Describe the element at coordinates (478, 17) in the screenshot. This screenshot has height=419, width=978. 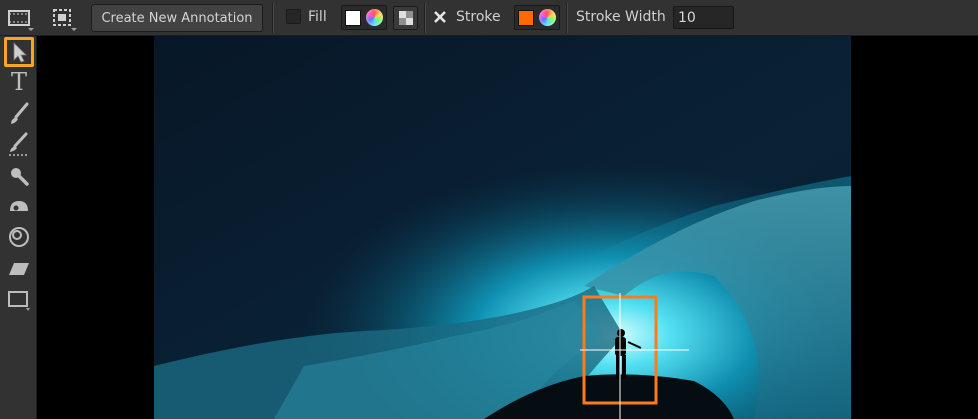
I see `stroke-label: Stroke` at that location.